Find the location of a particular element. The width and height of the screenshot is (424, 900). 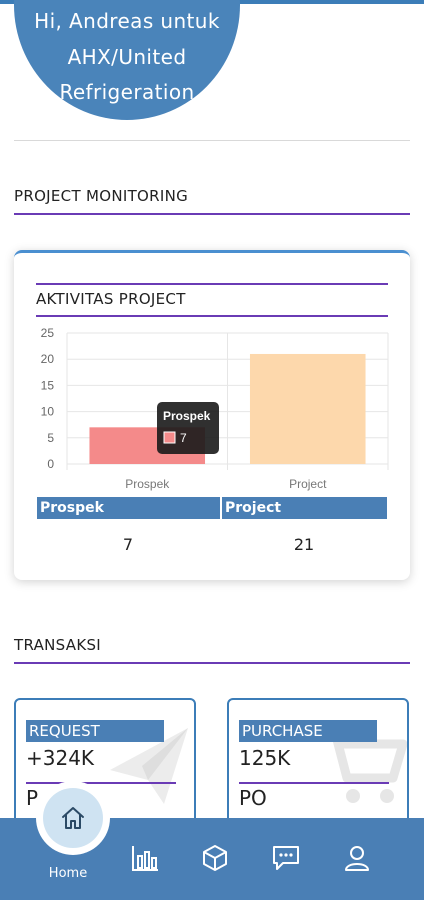

section-title-transaksi: TRANSAKSI is located at coordinates (212, 650).